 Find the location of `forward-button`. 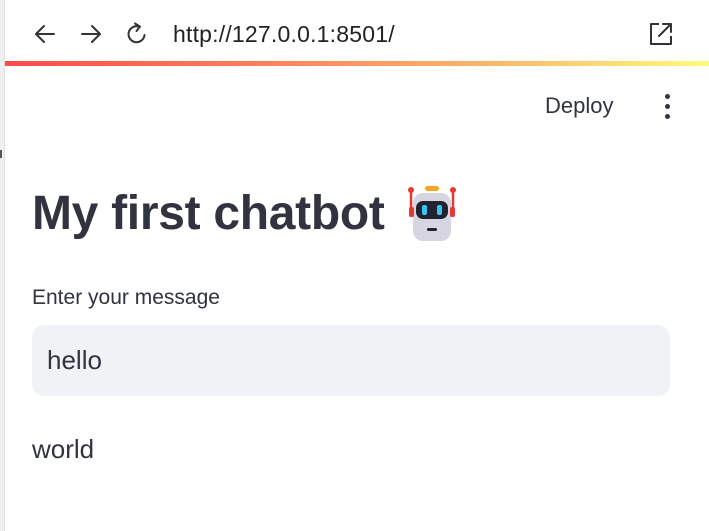

forward-button is located at coordinates (91, 34).